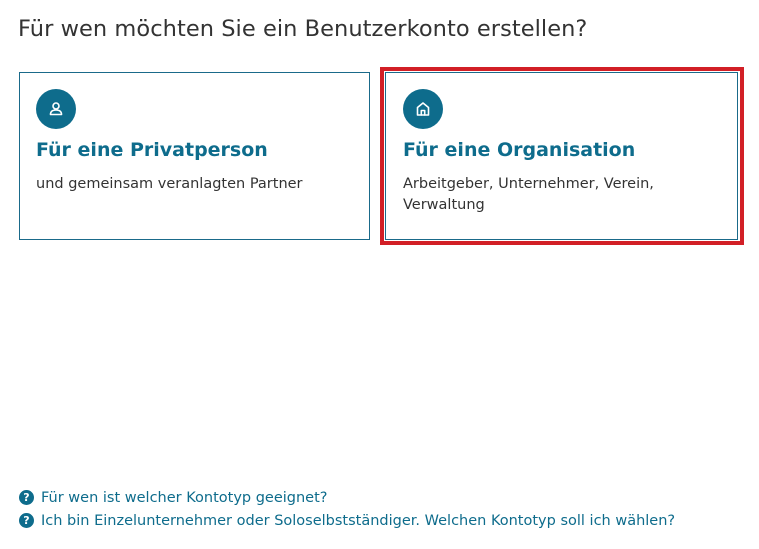 The height and width of the screenshot is (549, 759). I want to click on card-title-private: Für eine Privatperson, so click(152, 150).